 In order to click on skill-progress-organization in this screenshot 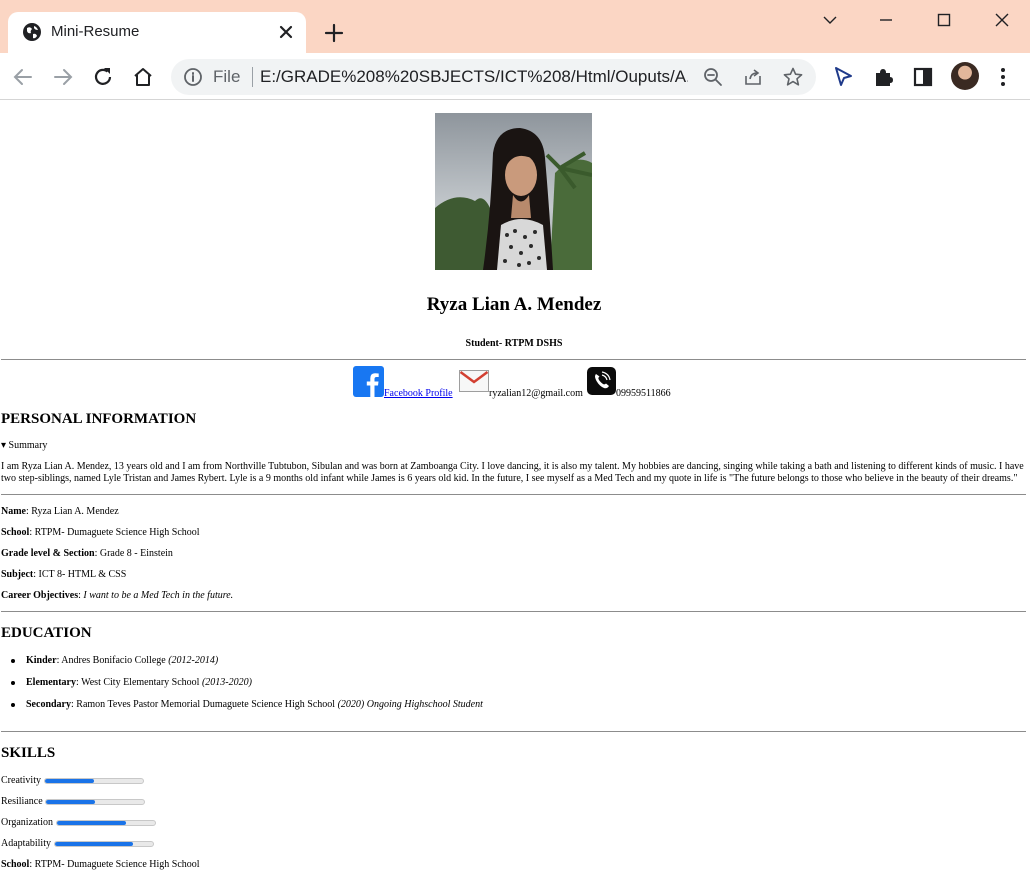, I will do `click(106, 823)`.